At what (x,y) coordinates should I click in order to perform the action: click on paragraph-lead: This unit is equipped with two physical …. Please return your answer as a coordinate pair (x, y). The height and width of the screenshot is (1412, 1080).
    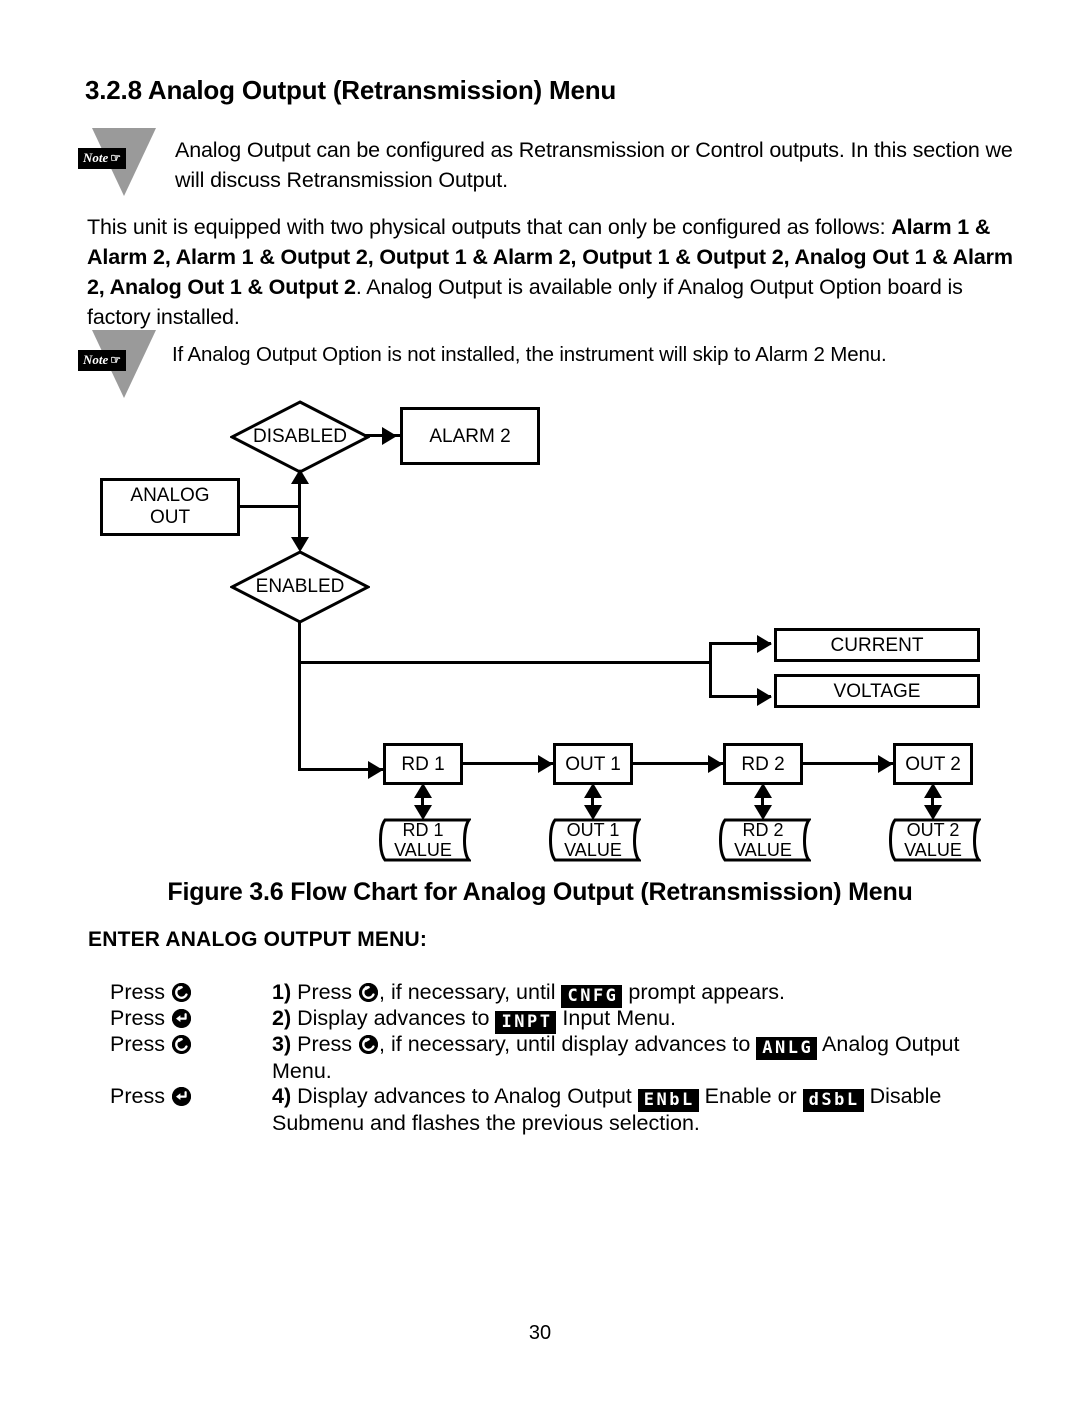
    Looking at the image, I should click on (489, 227).